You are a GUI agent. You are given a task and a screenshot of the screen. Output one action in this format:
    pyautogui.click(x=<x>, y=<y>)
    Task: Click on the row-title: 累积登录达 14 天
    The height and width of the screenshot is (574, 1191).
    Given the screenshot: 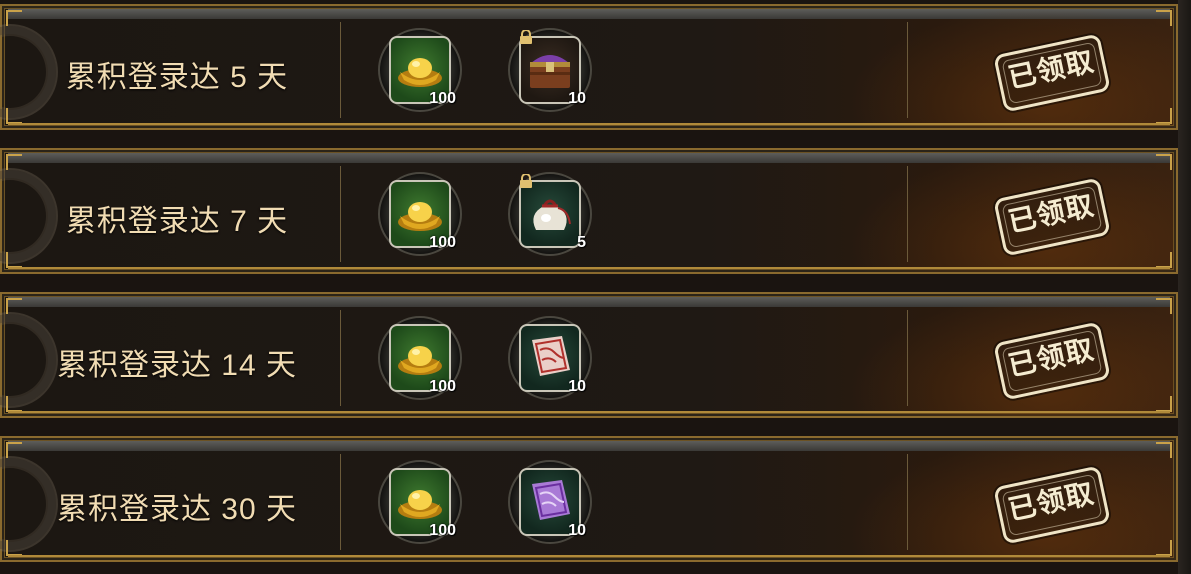 What is the action you would take?
    pyautogui.click(x=177, y=365)
    